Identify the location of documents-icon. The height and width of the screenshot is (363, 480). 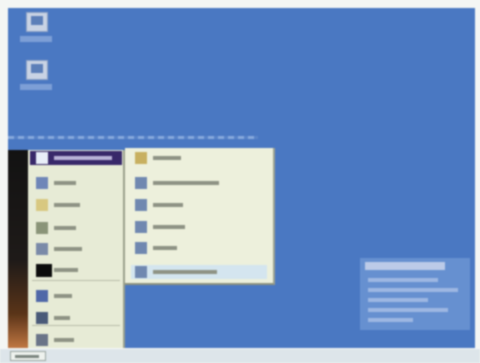
(42, 205).